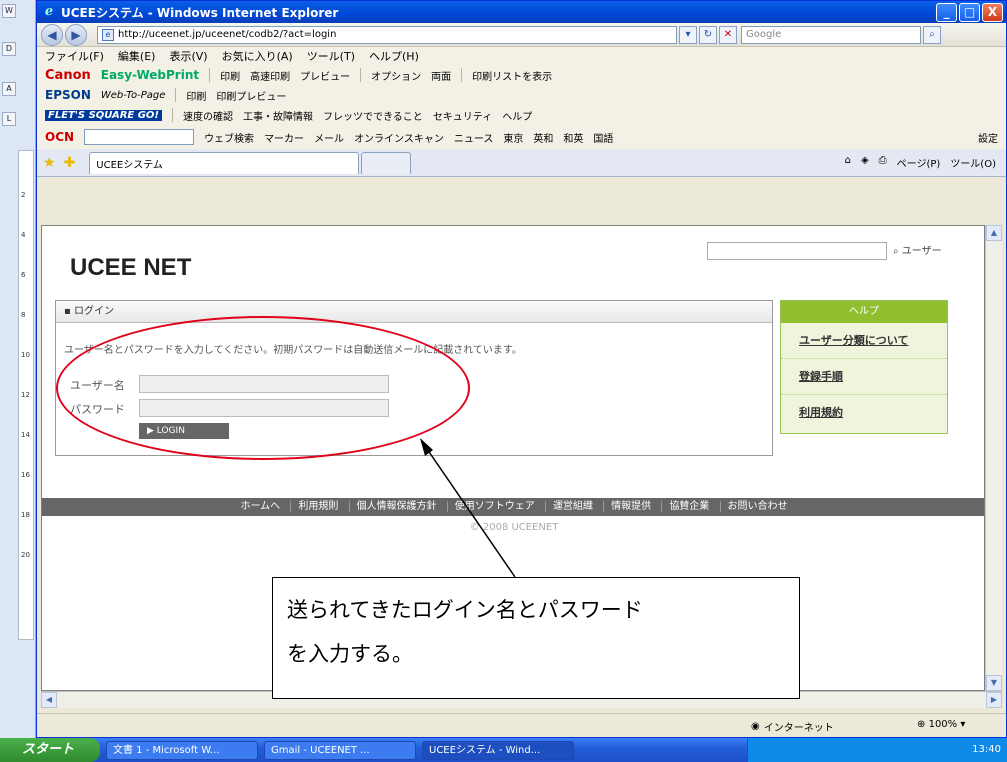 The height and width of the screenshot is (762, 1007). I want to click on clock: 13:40, so click(986, 749).